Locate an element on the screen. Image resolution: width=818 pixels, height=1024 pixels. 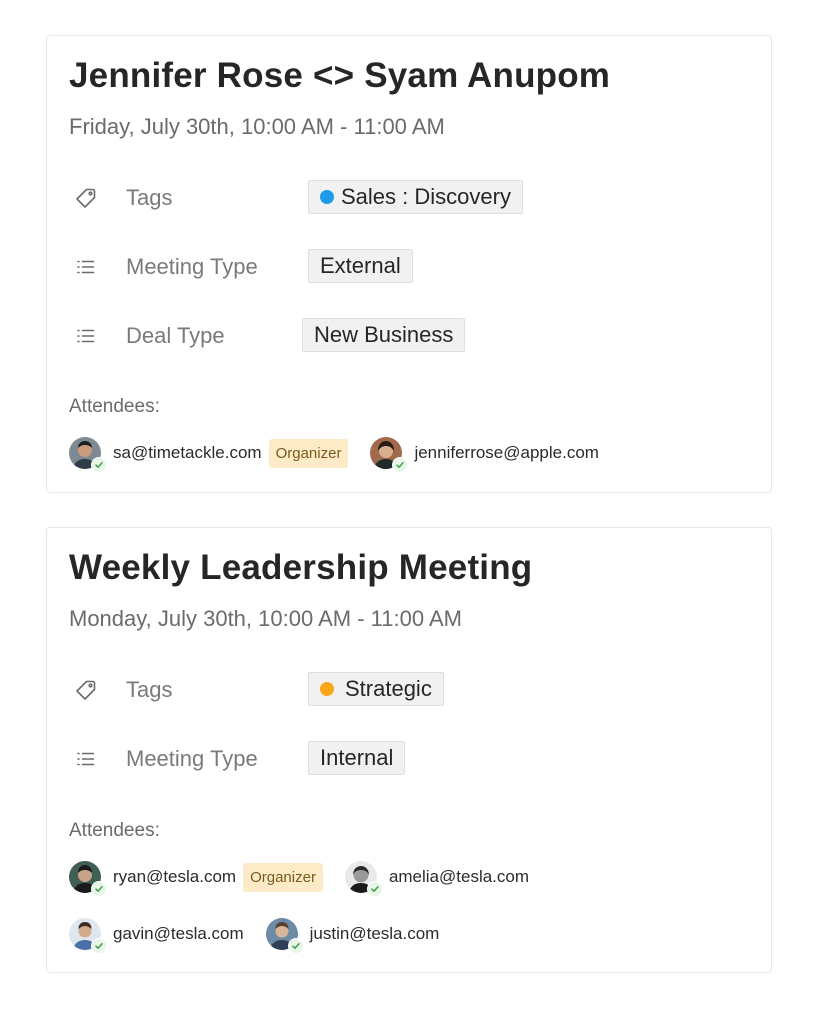
tag-pill: Sales : Discovery is located at coordinates (415, 197).